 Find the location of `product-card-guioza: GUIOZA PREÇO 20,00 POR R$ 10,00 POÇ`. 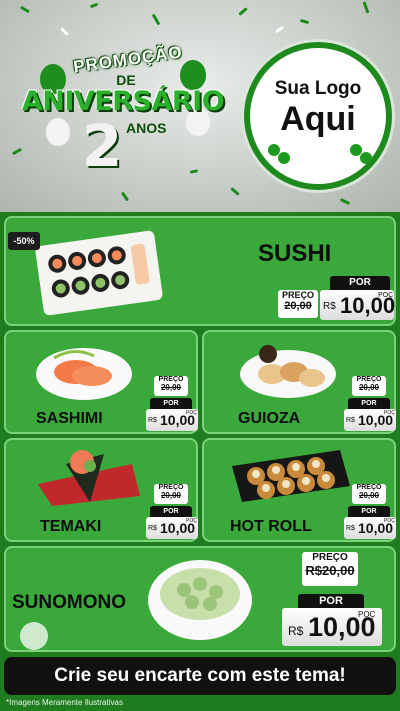

product-card-guioza: GUIOZA PREÇO 20,00 POR R$ 10,00 POÇ is located at coordinates (299, 382).